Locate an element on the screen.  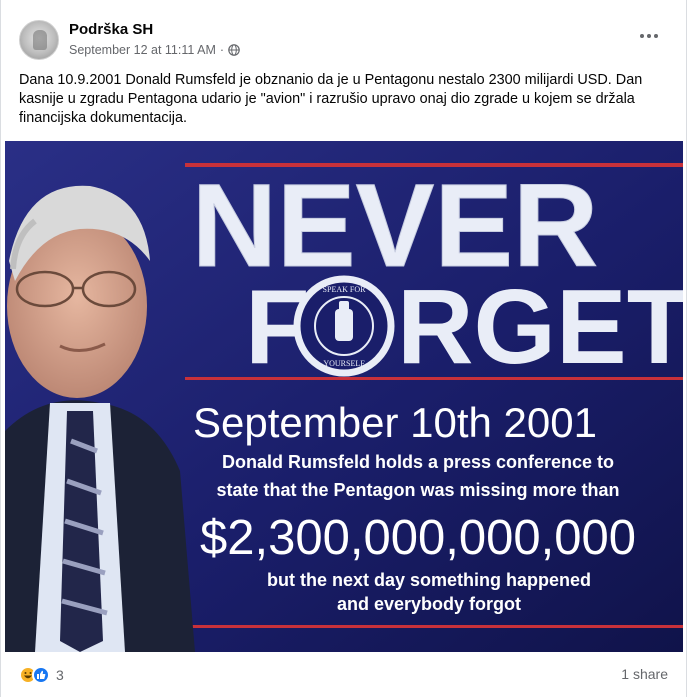
seal-icon: SPEAK FOR YOURSELF is located at coordinates (344, 326).